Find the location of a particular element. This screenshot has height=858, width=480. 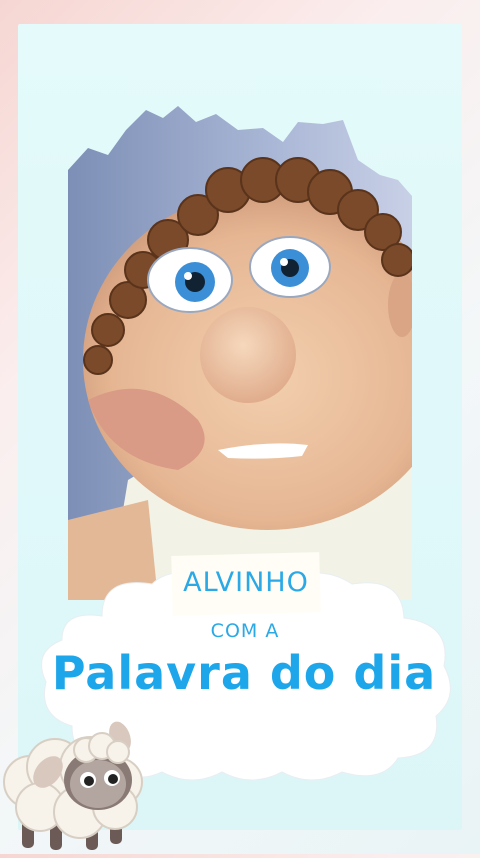

sheep-icon is located at coordinates (75, 783).